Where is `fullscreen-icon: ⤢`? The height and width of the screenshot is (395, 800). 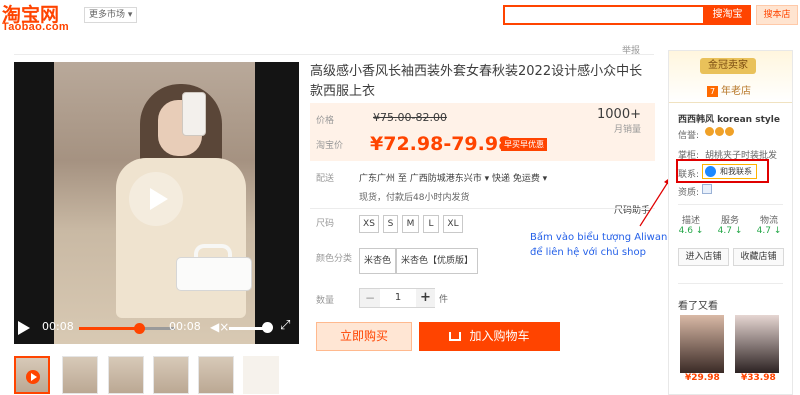 fullscreen-icon: ⤢ is located at coordinates (285, 325).